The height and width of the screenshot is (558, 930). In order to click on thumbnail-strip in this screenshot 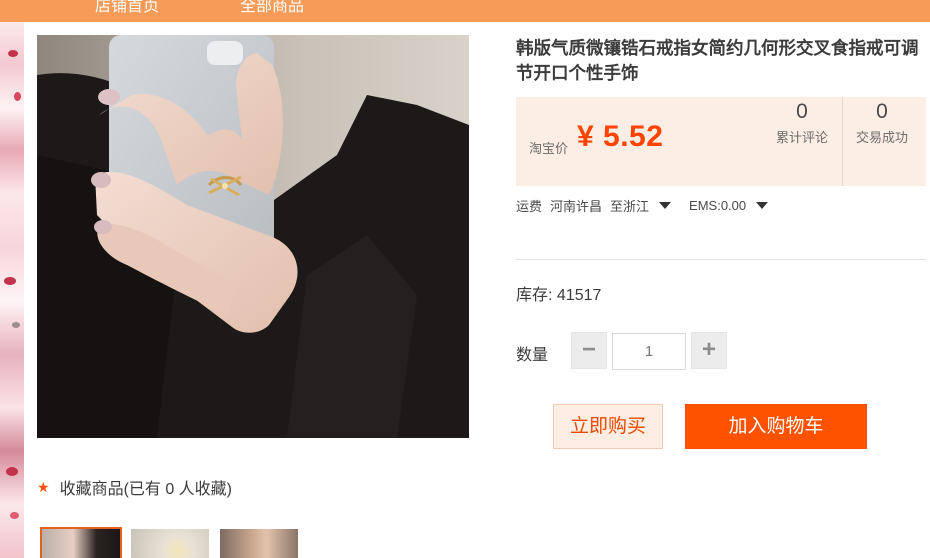, I will do `click(170, 542)`.